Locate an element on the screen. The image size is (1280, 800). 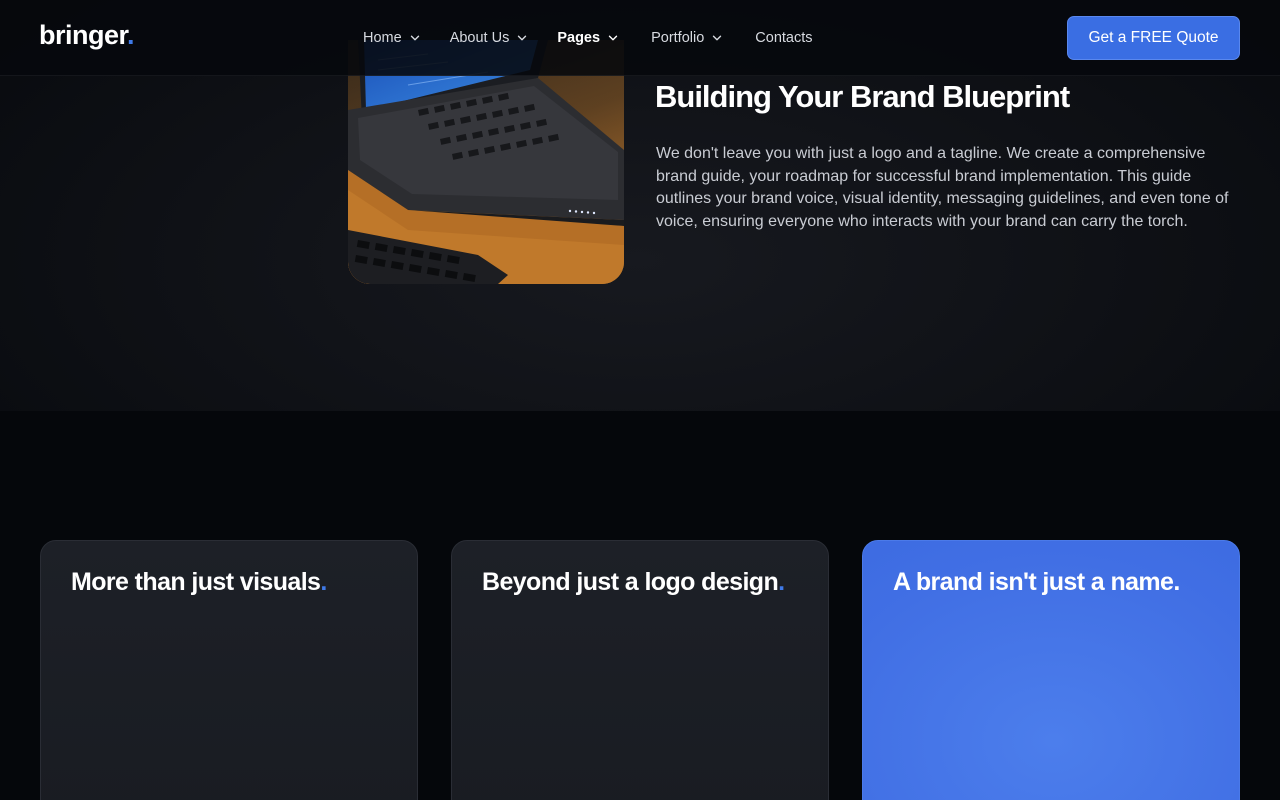
nav-item-portfolio: Portfolio is located at coordinates (686, 38).